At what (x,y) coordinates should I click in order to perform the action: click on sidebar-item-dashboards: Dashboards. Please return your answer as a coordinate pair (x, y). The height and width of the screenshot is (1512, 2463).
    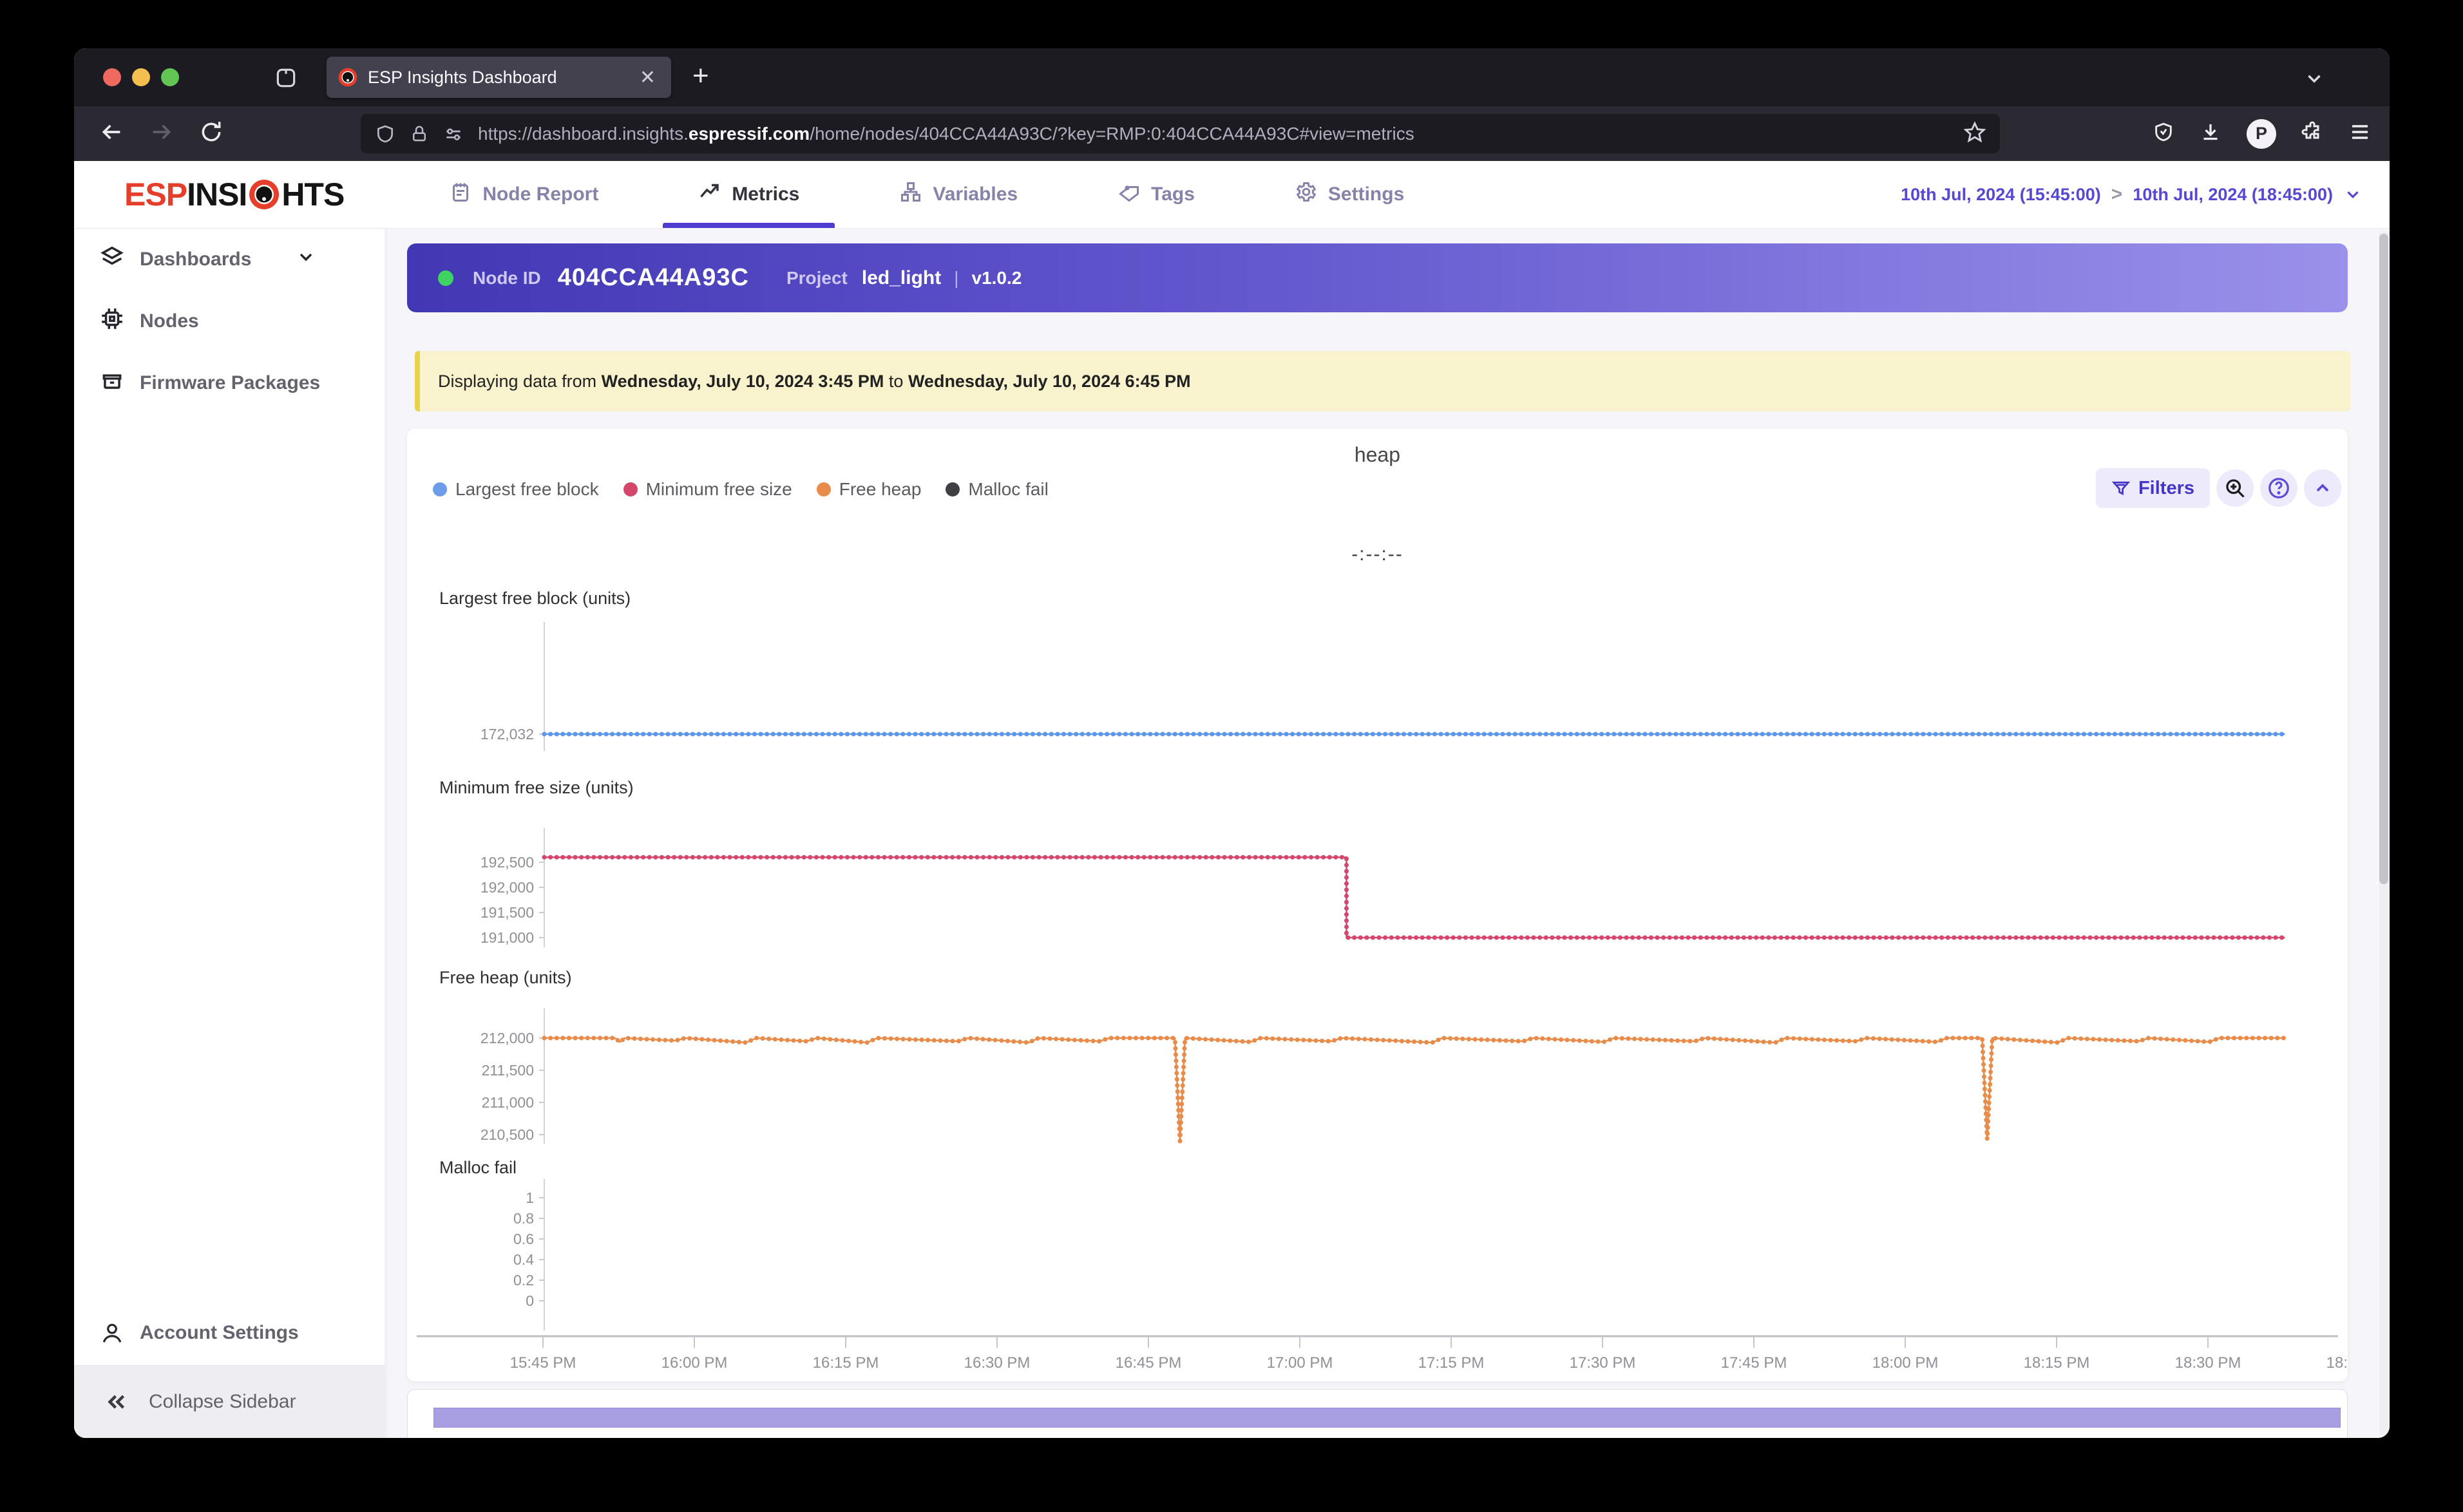
    Looking at the image, I should click on (230, 259).